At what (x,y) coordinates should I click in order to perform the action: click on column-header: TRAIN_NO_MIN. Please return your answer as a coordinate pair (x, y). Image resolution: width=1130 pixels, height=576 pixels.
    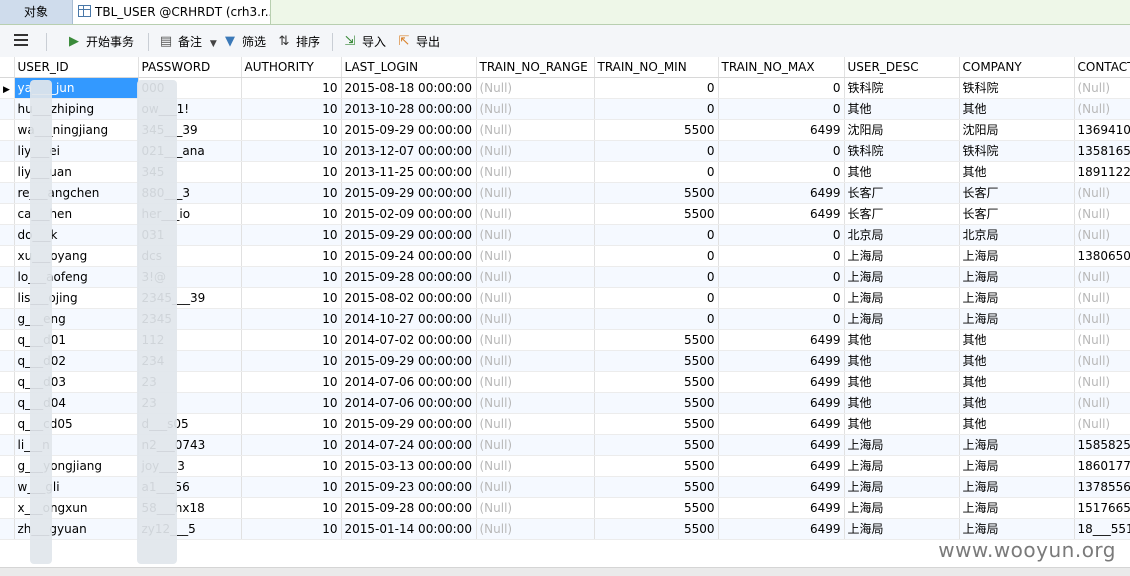
    Looking at the image, I should click on (656, 67).